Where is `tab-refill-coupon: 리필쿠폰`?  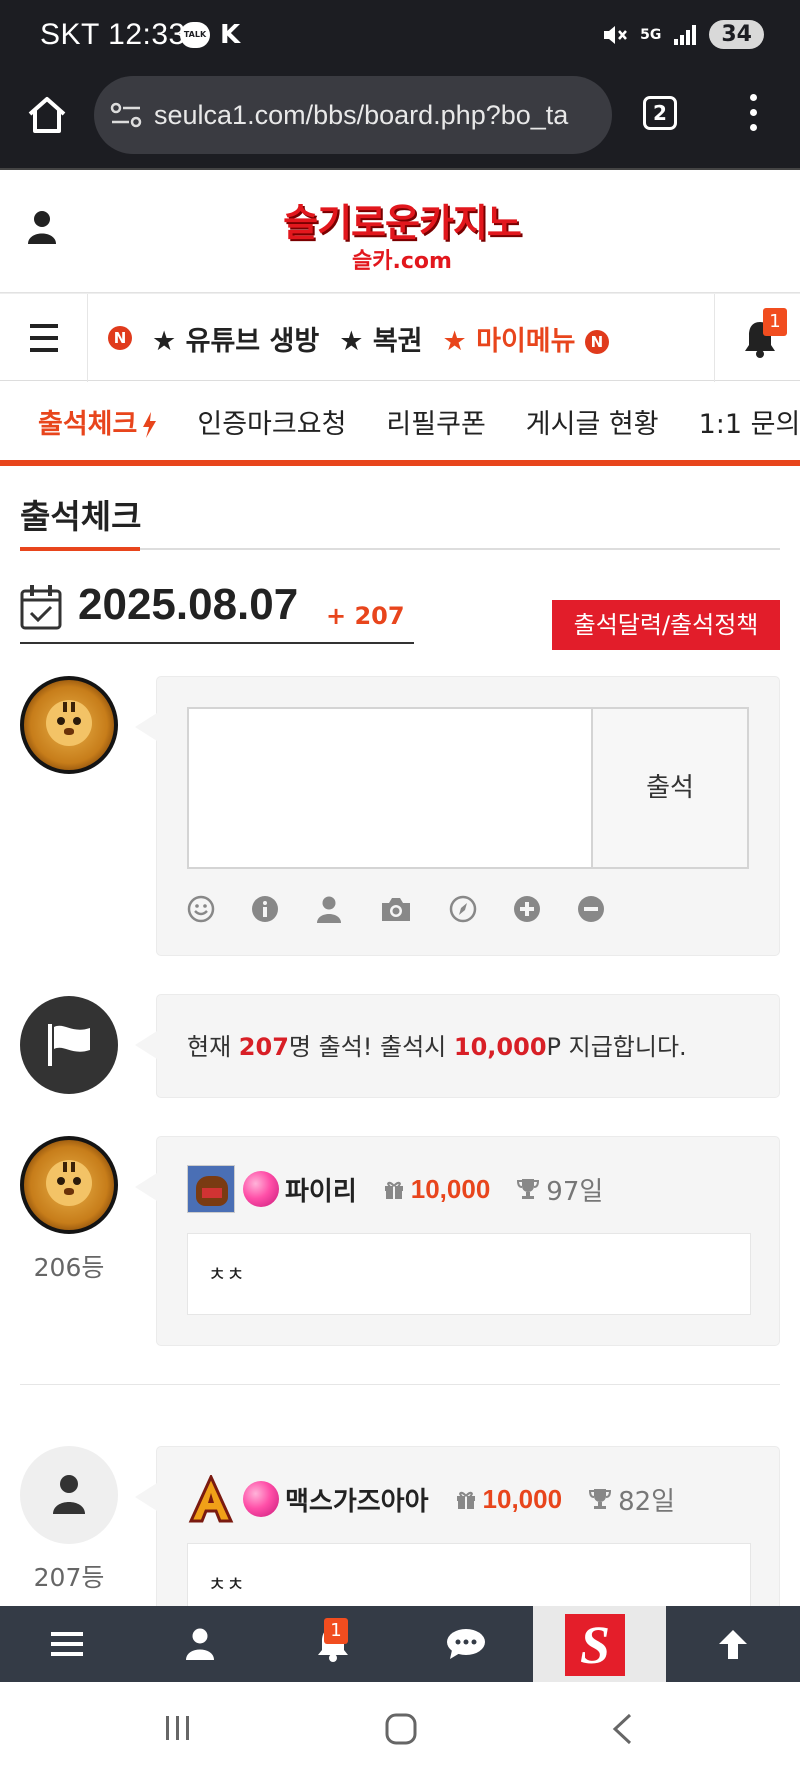
tab-refill-coupon: 리필쿠폰 is located at coordinates (435, 421).